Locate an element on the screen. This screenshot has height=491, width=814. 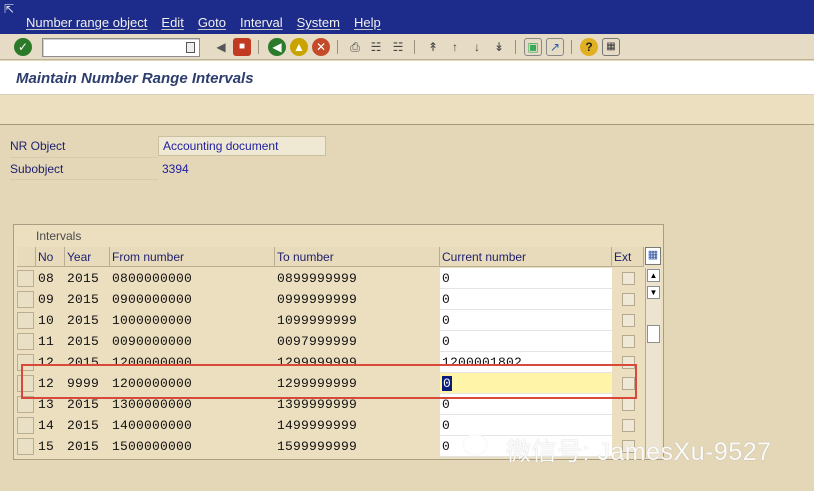
find-next-icon: ☵ is located at coordinates (398, 47).